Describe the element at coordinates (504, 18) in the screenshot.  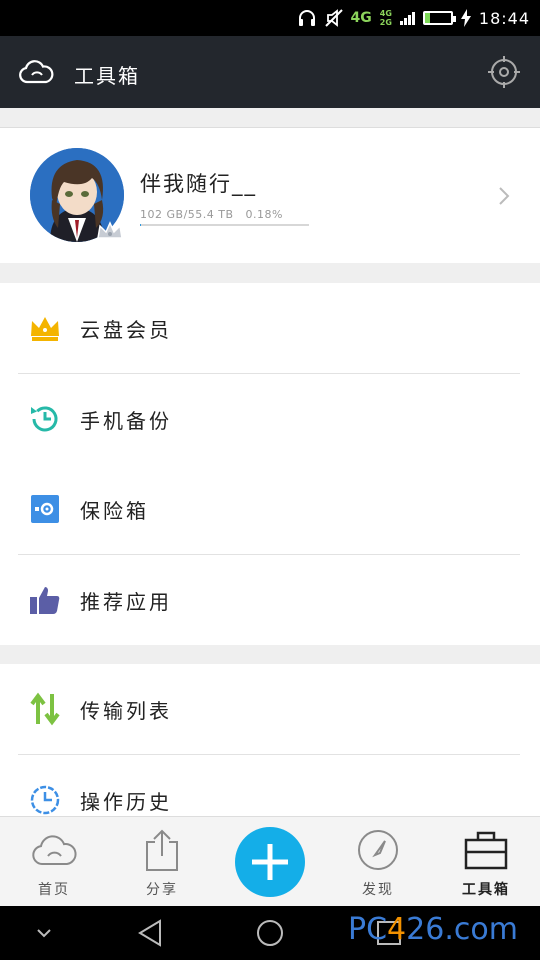
I see `clock: 18:44` at that location.